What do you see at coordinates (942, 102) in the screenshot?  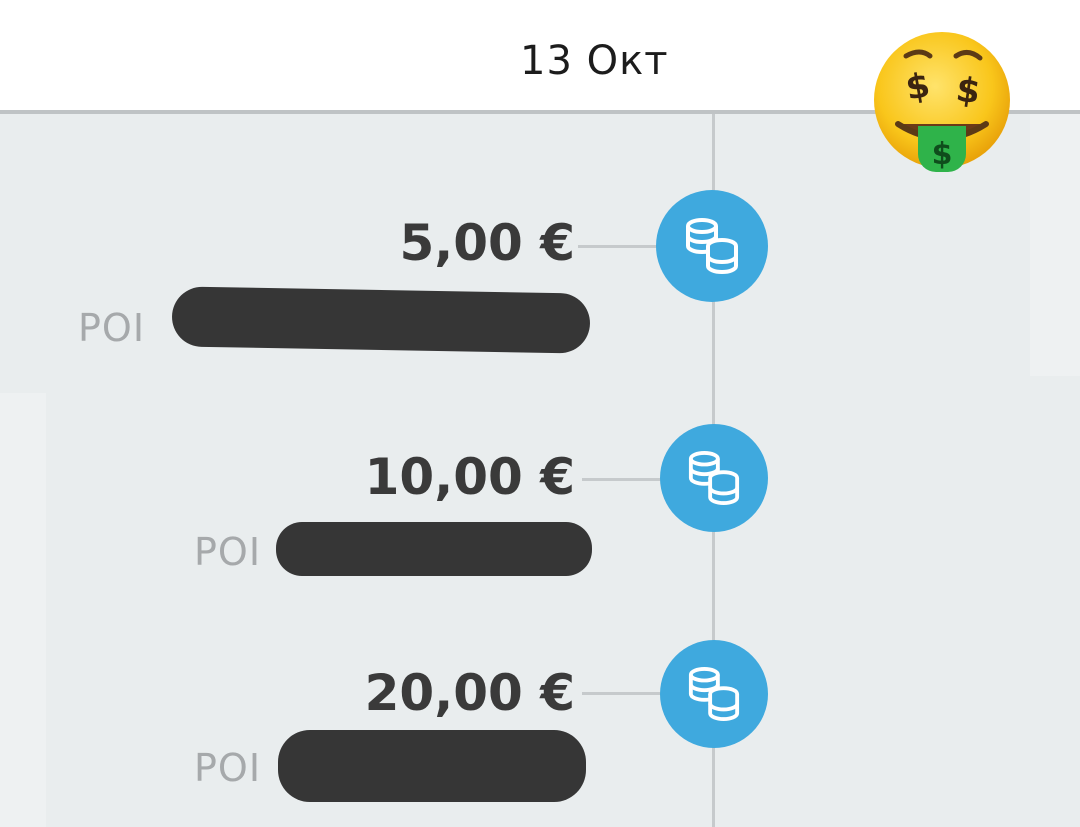 I see `money-mouth-face-icon: $ $ $` at bounding box center [942, 102].